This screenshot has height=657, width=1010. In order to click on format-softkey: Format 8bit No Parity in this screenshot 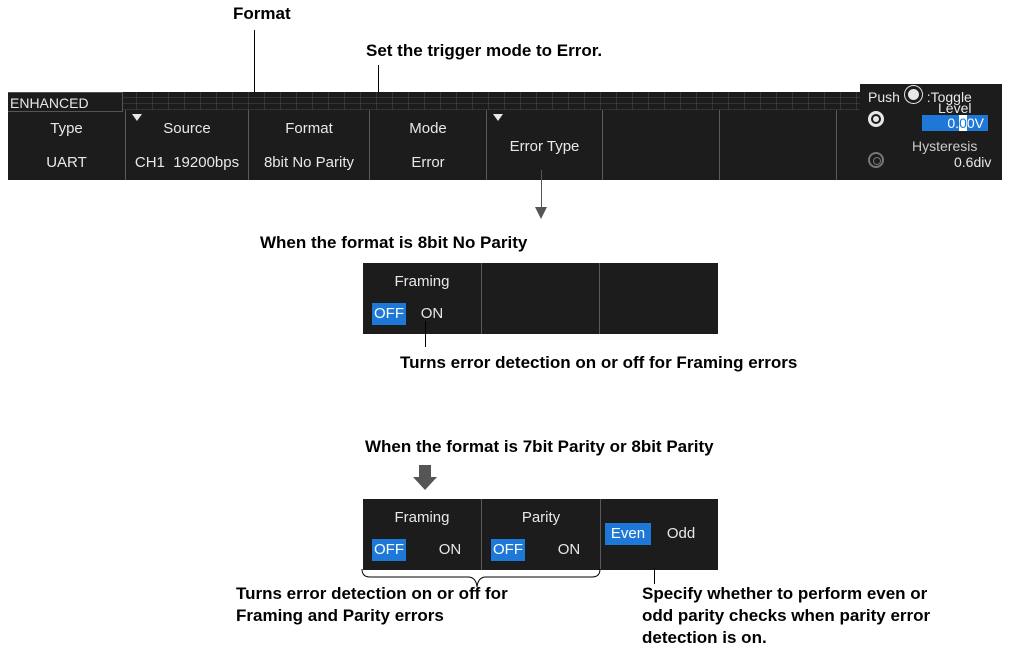, I will do `click(308, 145)`.